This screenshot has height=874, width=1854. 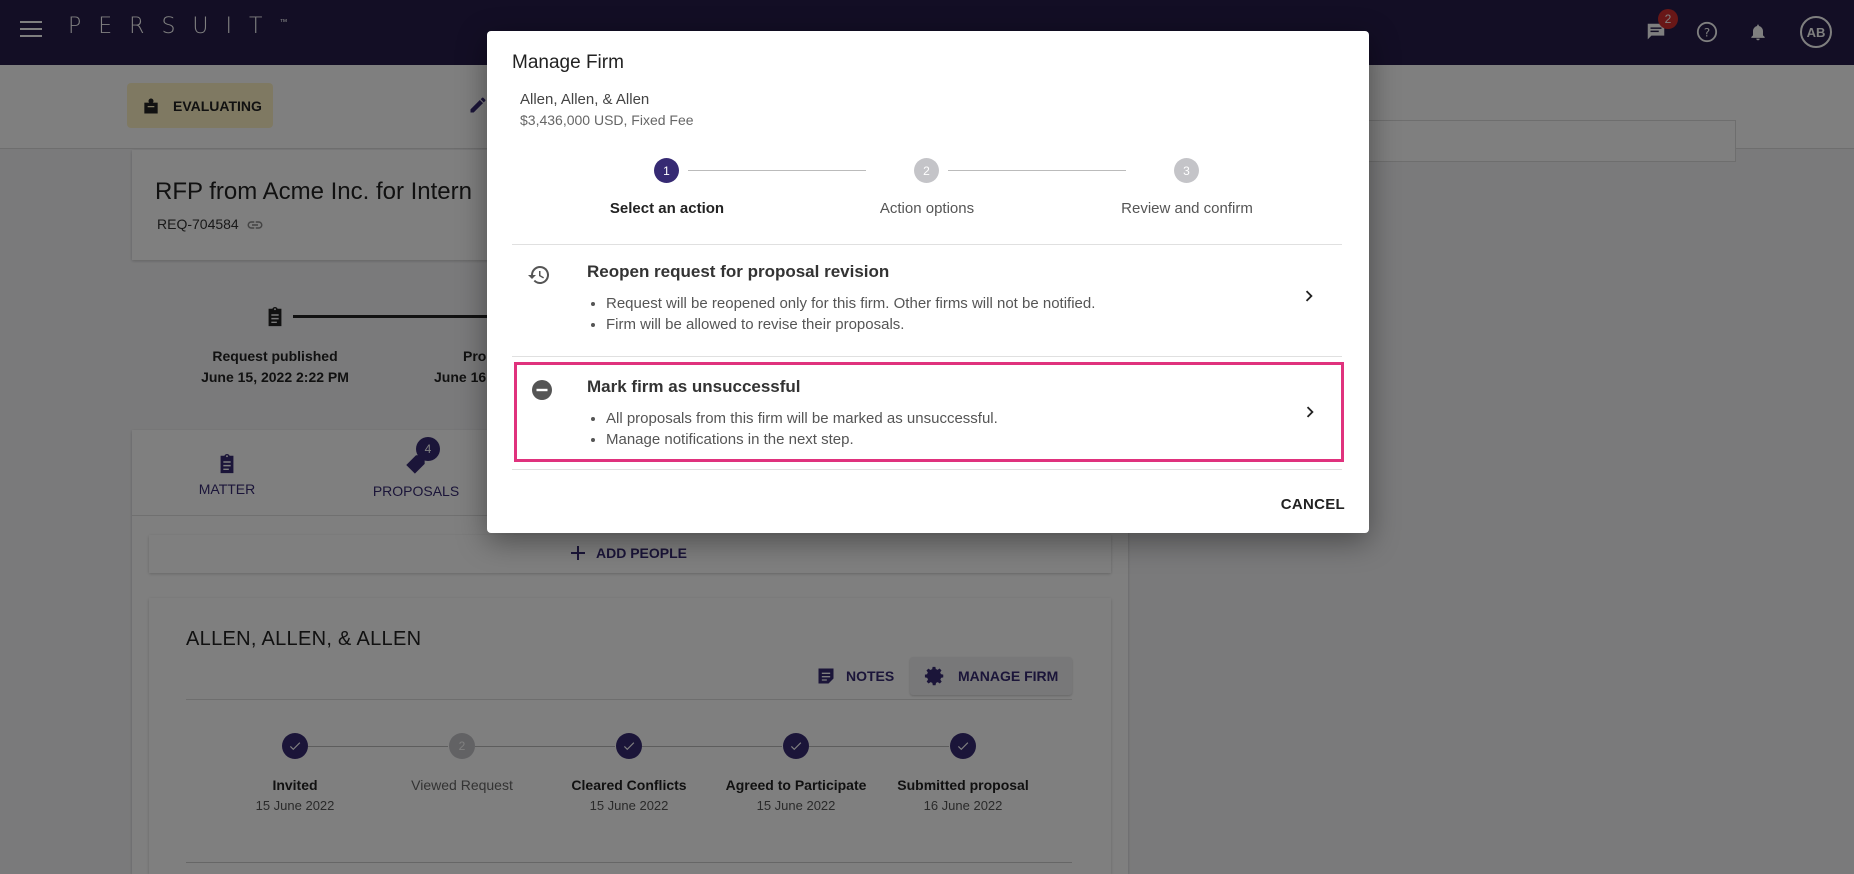 What do you see at coordinates (542, 390) in the screenshot?
I see `minus-circle-icon` at bounding box center [542, 390].